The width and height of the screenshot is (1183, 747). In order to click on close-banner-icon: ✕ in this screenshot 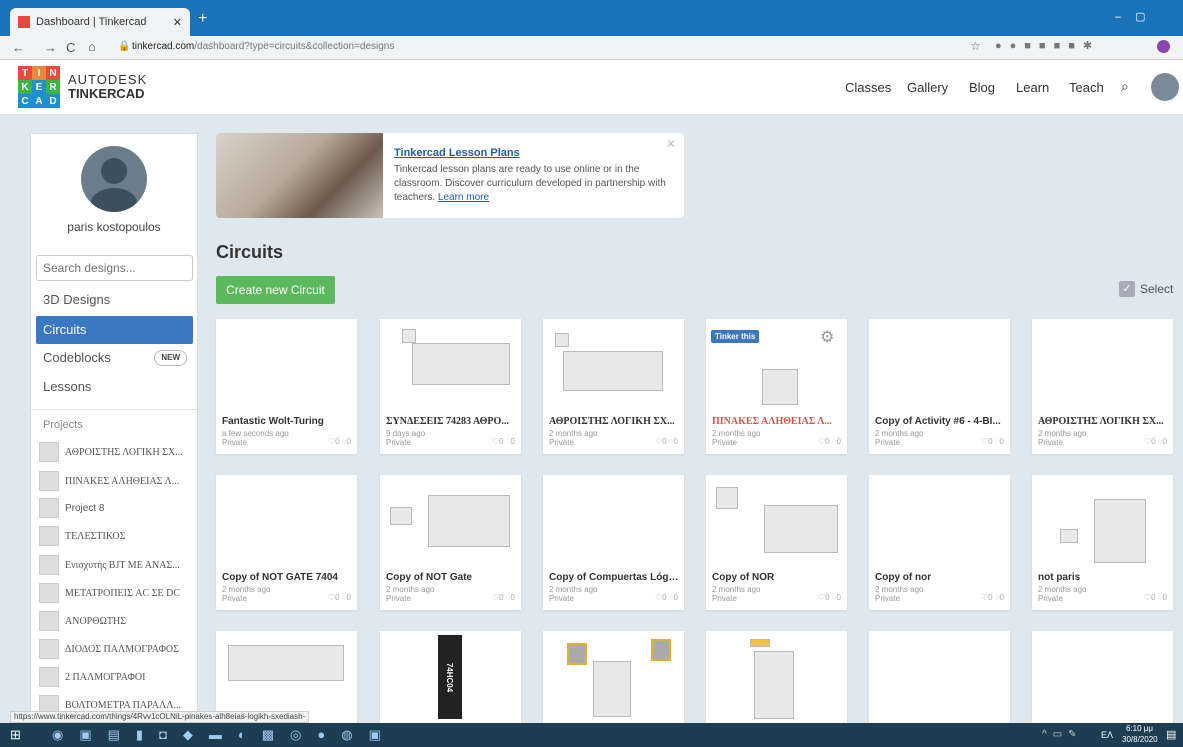, I will do `click(671, 144)`.